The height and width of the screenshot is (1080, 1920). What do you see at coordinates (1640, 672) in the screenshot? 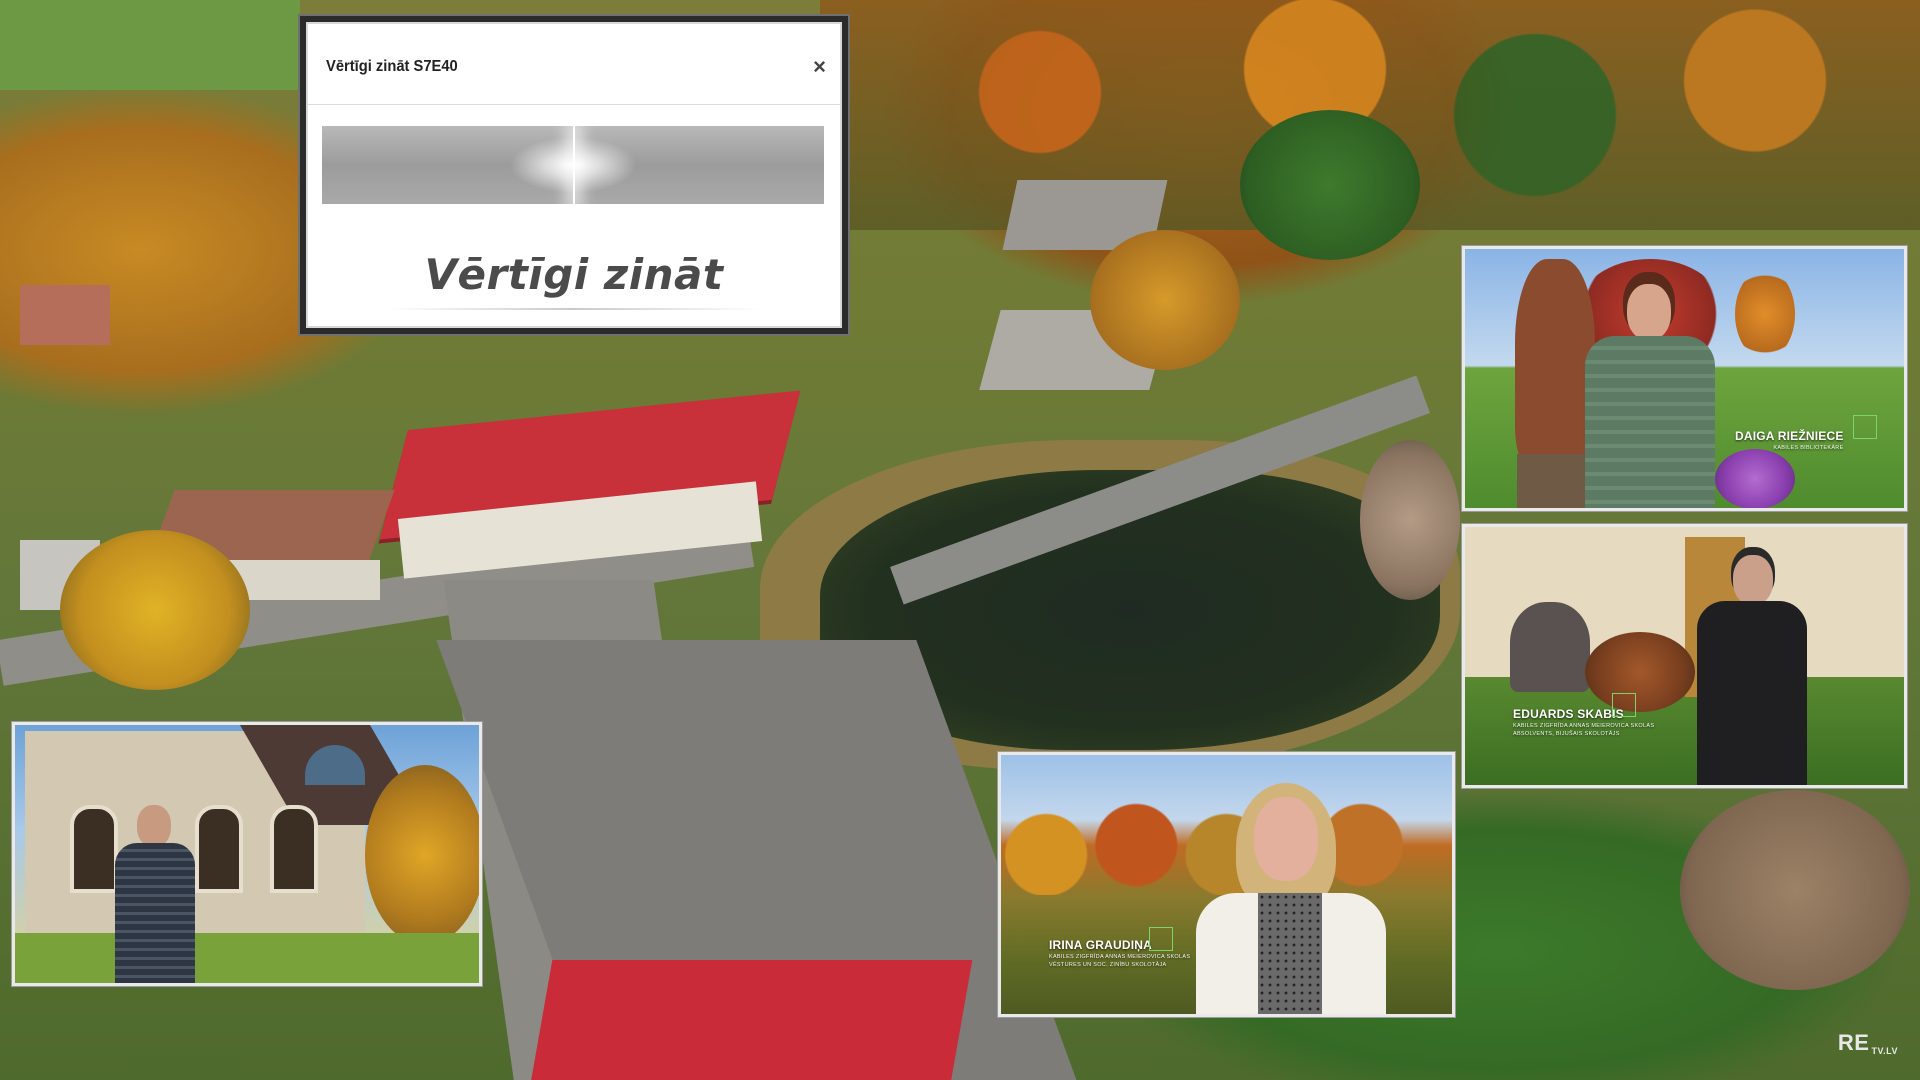
I see `bushes` at bounding box center [1640, 672].